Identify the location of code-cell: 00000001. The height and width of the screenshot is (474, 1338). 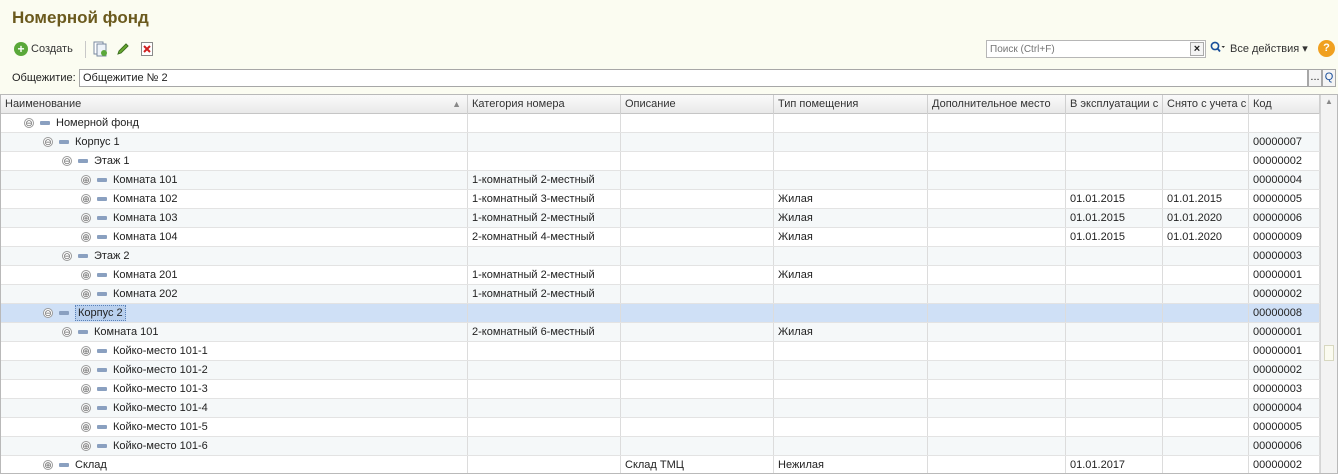
(1284, 332).